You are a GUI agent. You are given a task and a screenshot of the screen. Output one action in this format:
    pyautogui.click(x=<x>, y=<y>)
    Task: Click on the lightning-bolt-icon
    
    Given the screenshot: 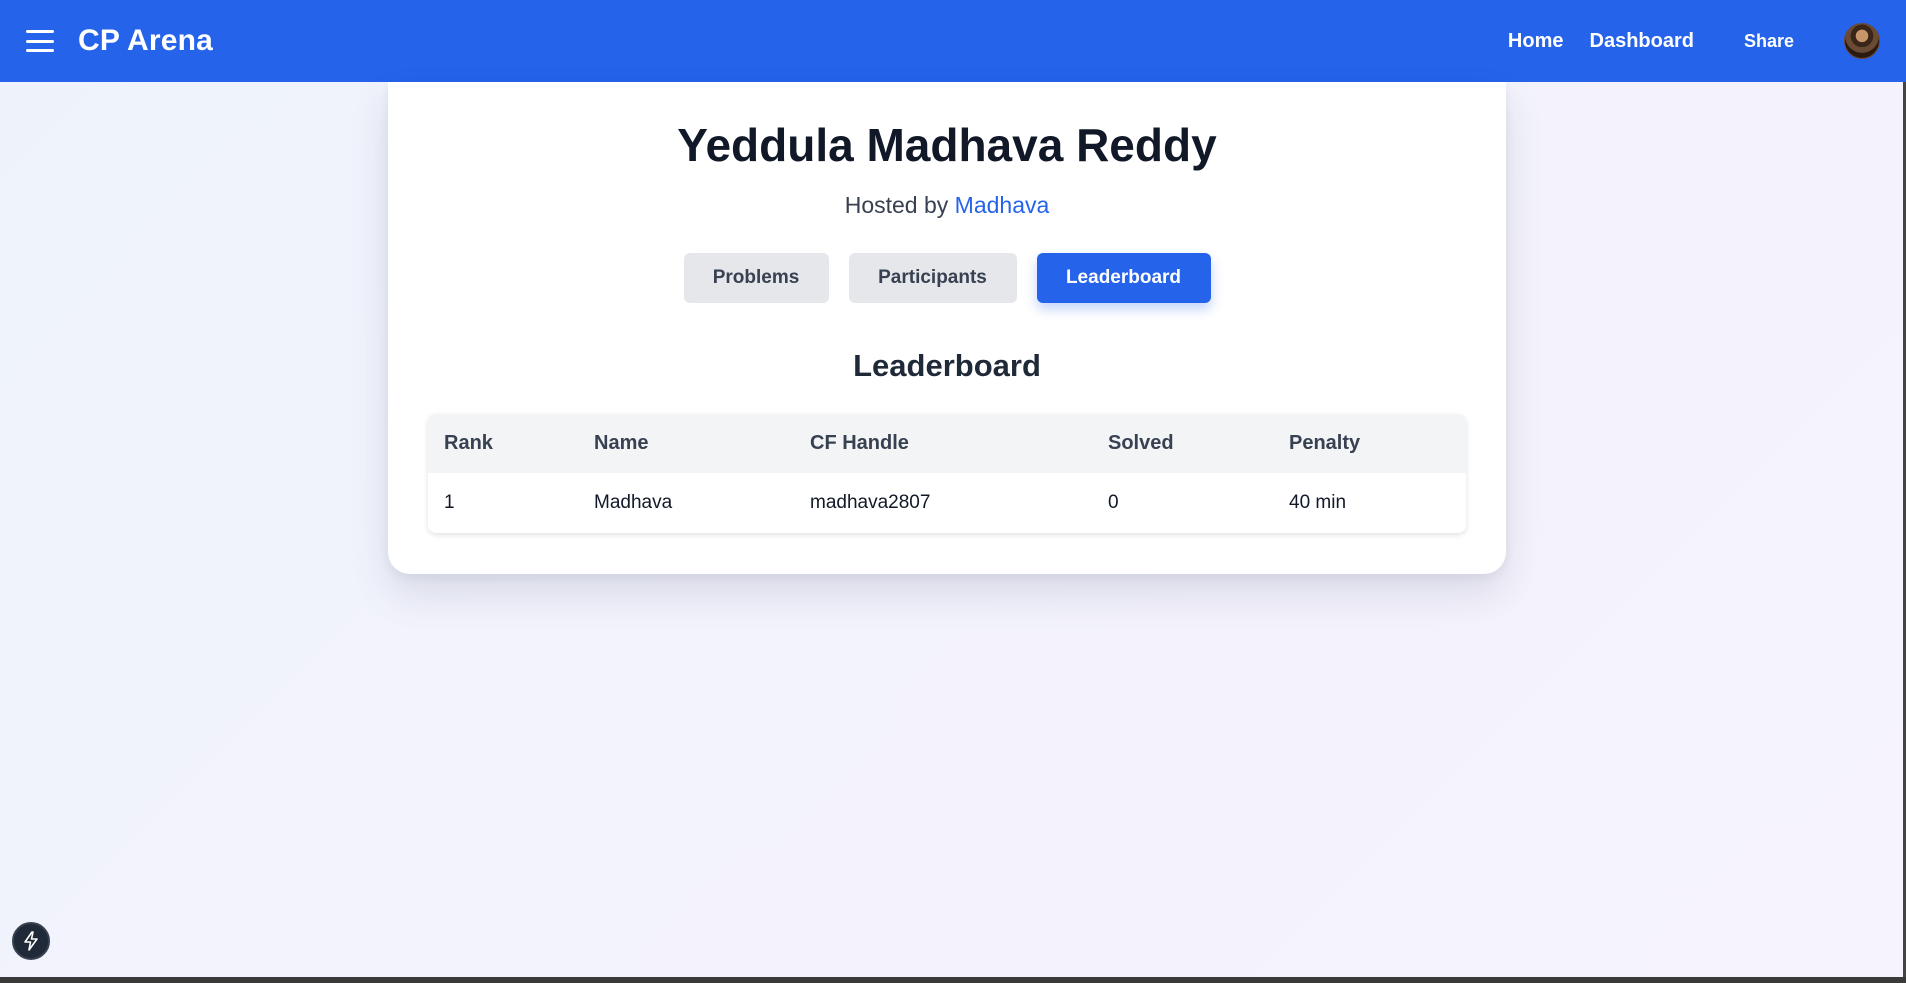 What is the action you would take?
    pyautogui.click(x=31, y=941)
    